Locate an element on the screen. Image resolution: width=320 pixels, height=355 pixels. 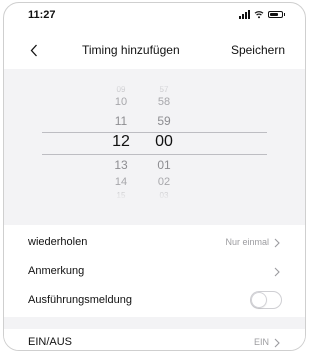
repeat-value: Nur einmal is located at coordinates (247, 242).